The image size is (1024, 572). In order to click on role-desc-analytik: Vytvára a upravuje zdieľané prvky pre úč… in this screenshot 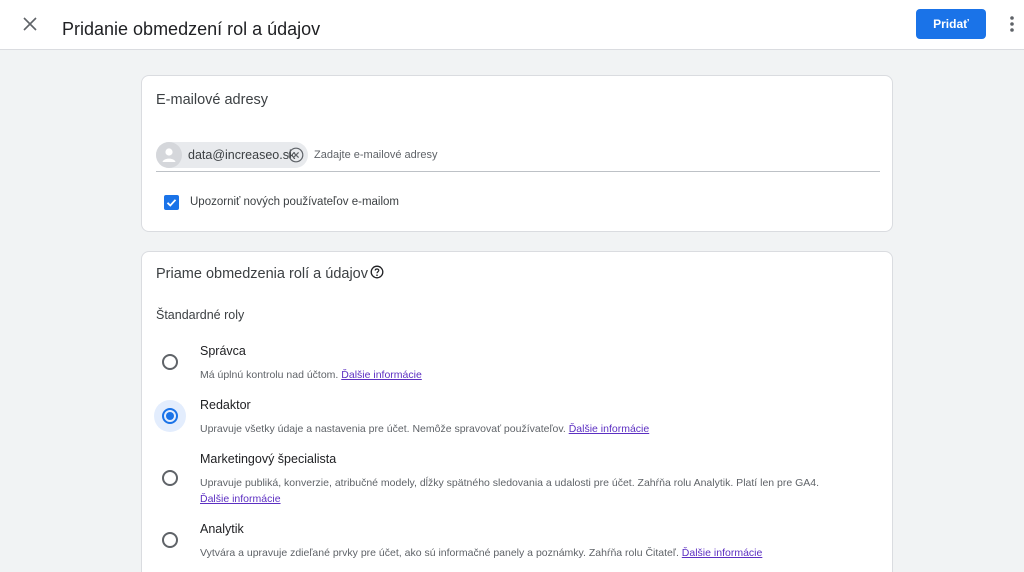, I will do `click(481, 553)`.